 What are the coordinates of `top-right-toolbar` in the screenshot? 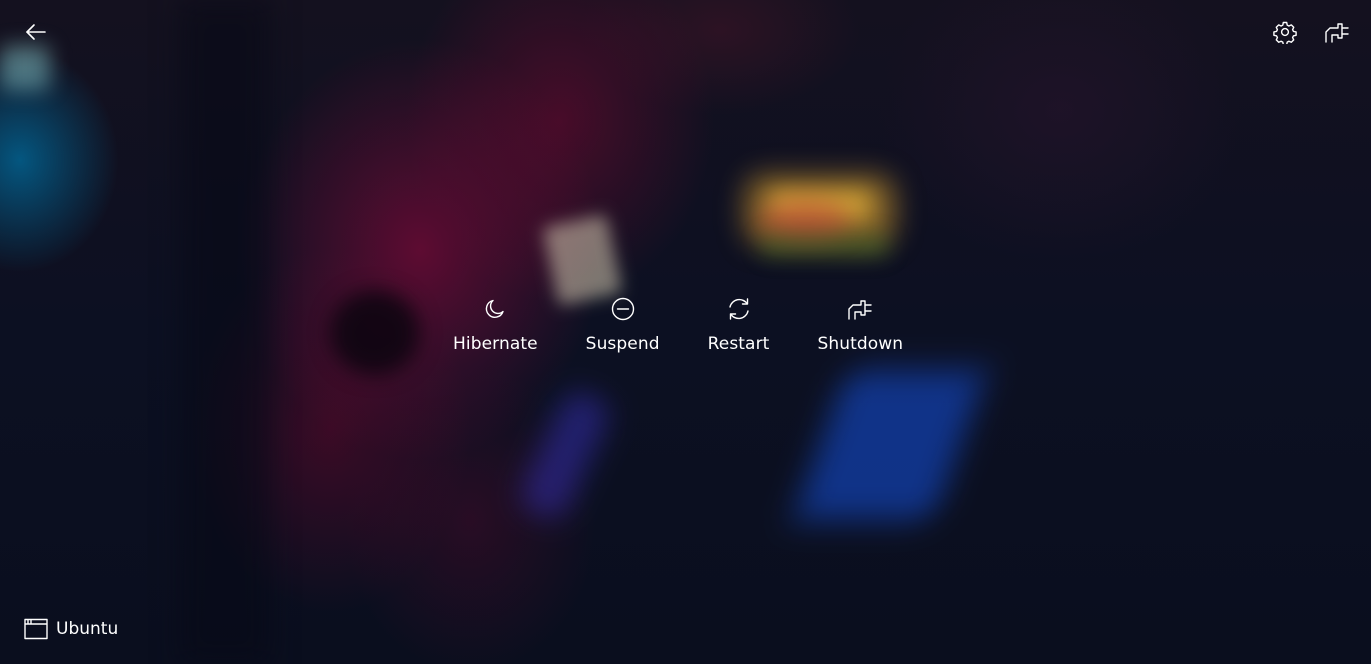 It's located at (1311, 32).